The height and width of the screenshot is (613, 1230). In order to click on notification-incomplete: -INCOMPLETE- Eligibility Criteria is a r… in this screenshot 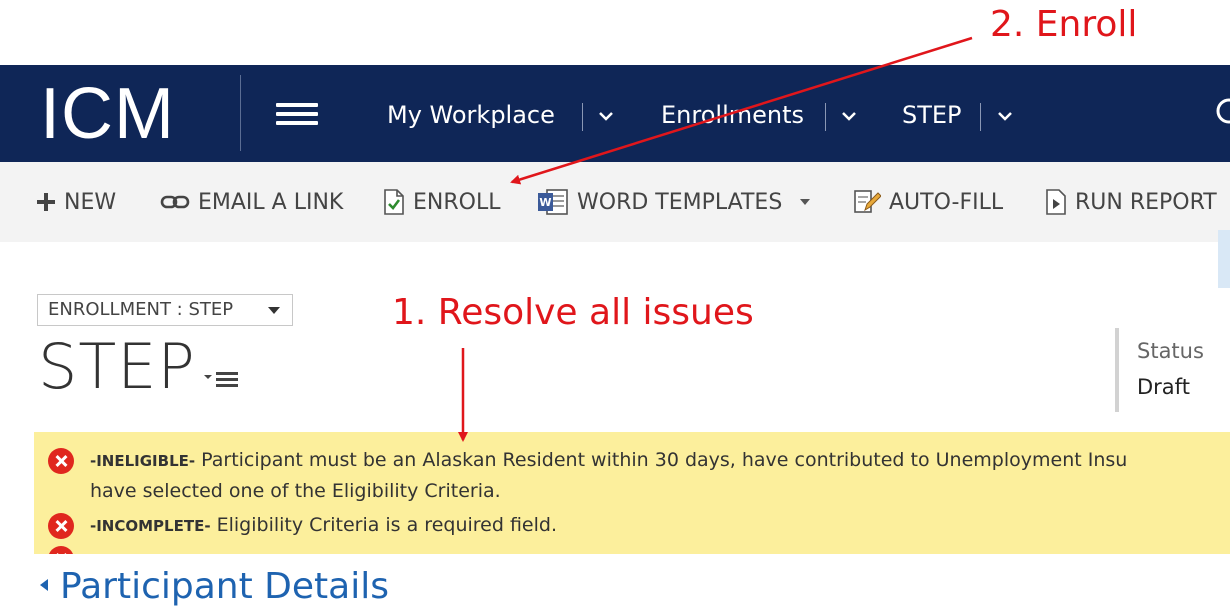, I will do `click(323, 525)`.